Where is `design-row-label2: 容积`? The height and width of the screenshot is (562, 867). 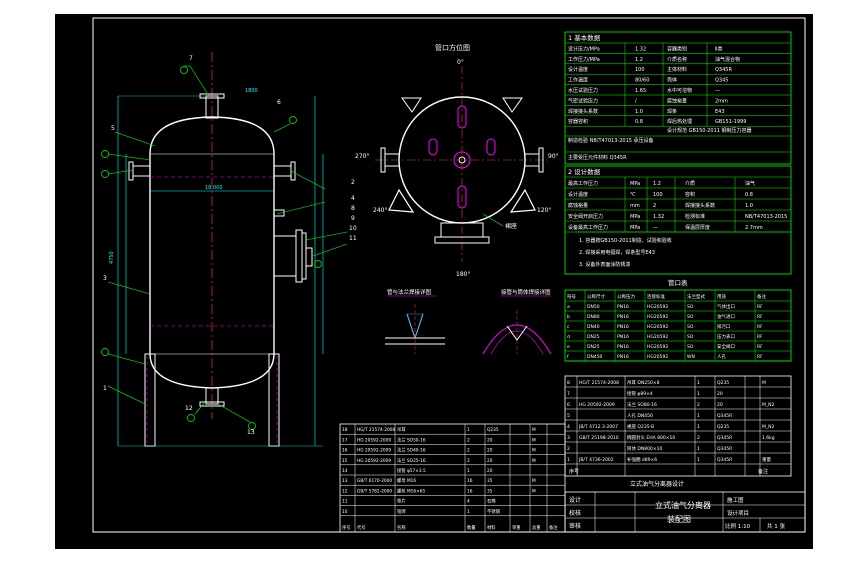 design-row-label2: 容积 is located at coordinates (690, 194).